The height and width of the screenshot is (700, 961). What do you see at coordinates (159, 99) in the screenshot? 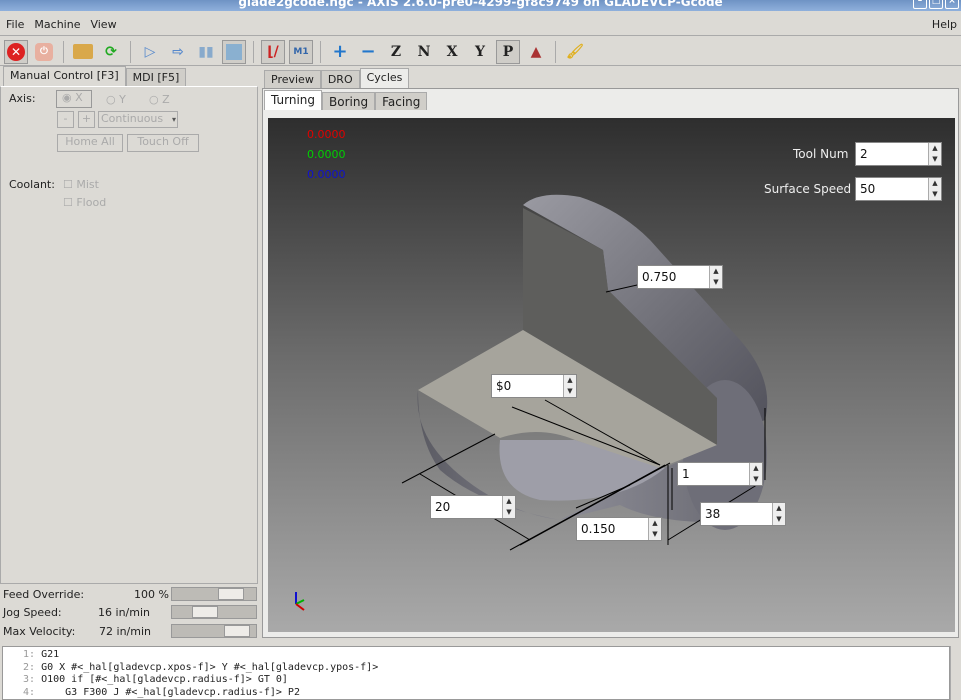
I see `axis-z-radio: ○ Z` at bounding box center [159, 99].